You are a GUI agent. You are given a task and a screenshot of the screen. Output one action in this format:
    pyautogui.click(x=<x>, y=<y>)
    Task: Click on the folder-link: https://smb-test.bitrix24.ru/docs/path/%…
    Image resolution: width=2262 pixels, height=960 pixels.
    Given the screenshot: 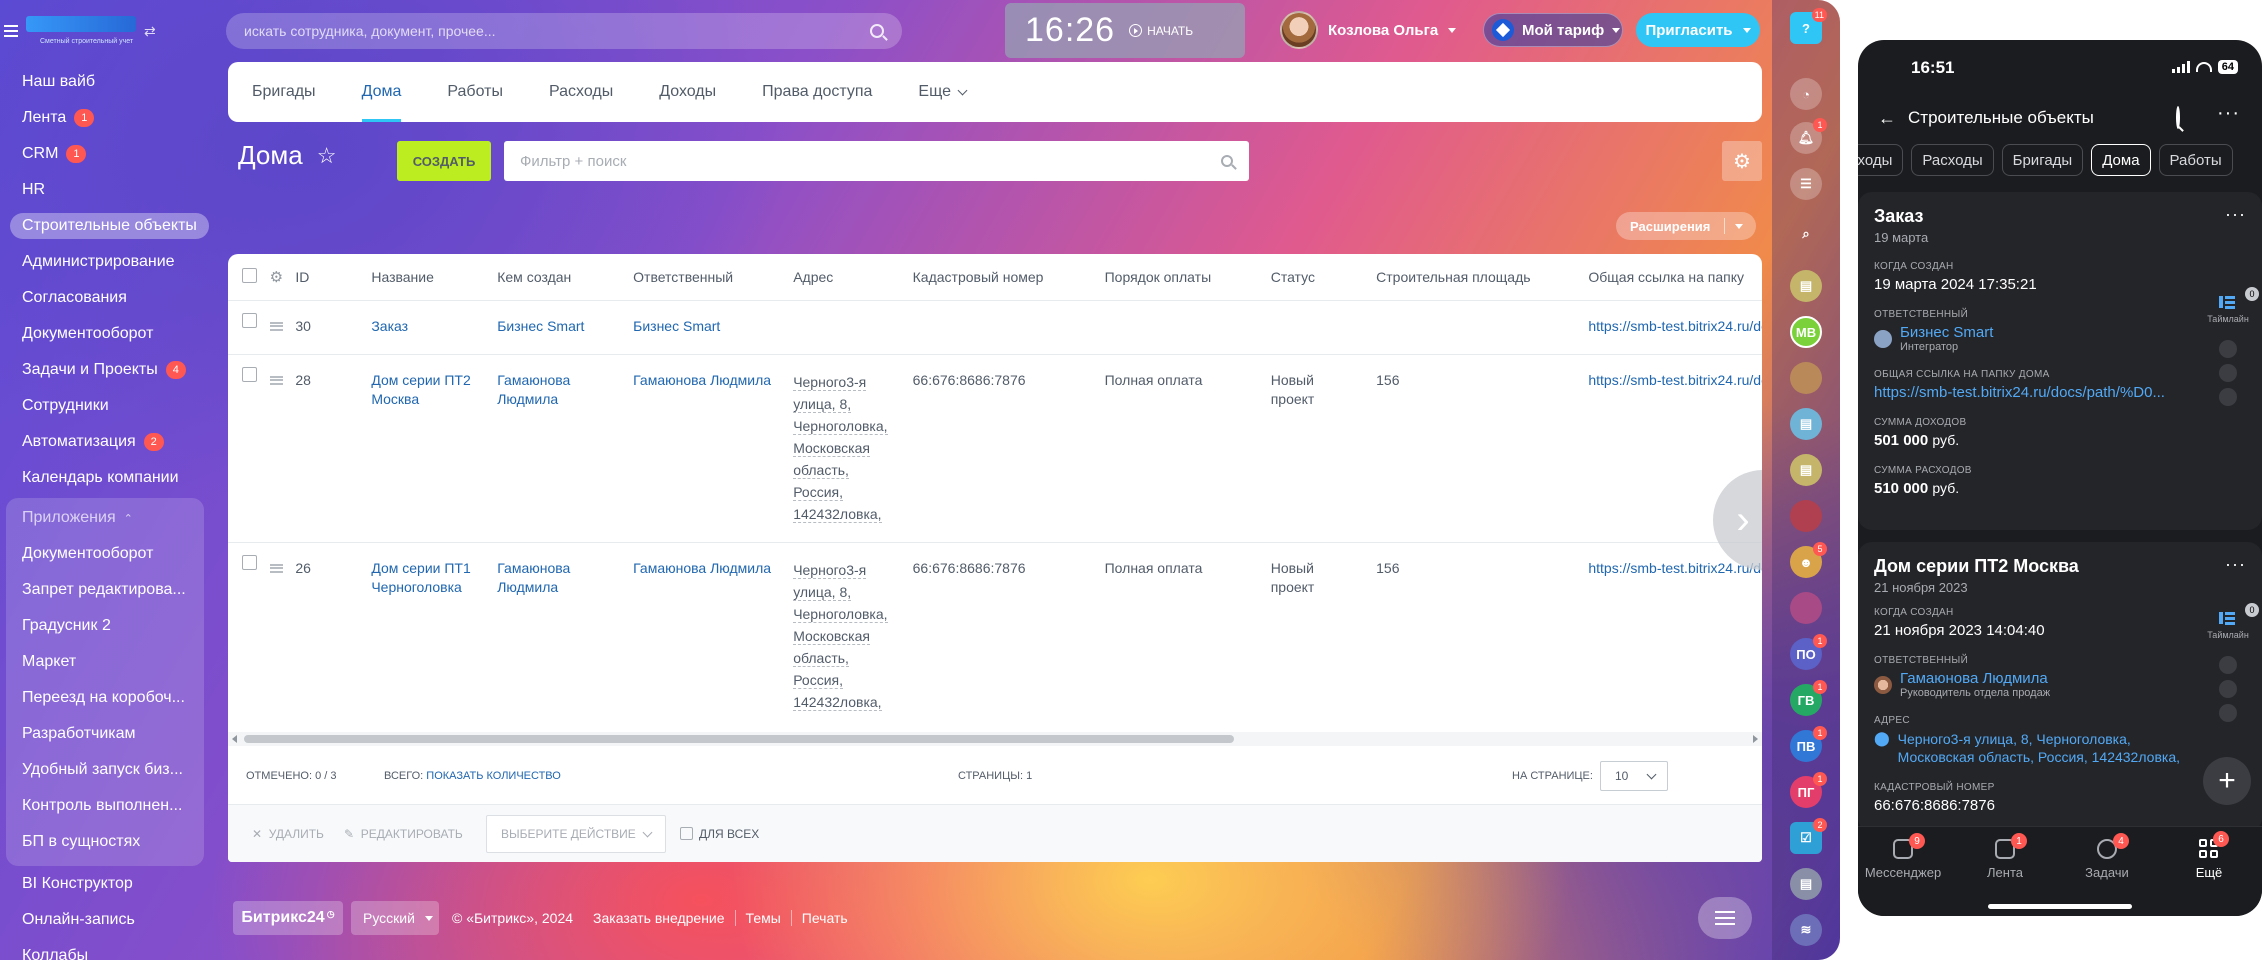 What is the action you would take?
    pyautogui.click(x=2029, y=392)
    